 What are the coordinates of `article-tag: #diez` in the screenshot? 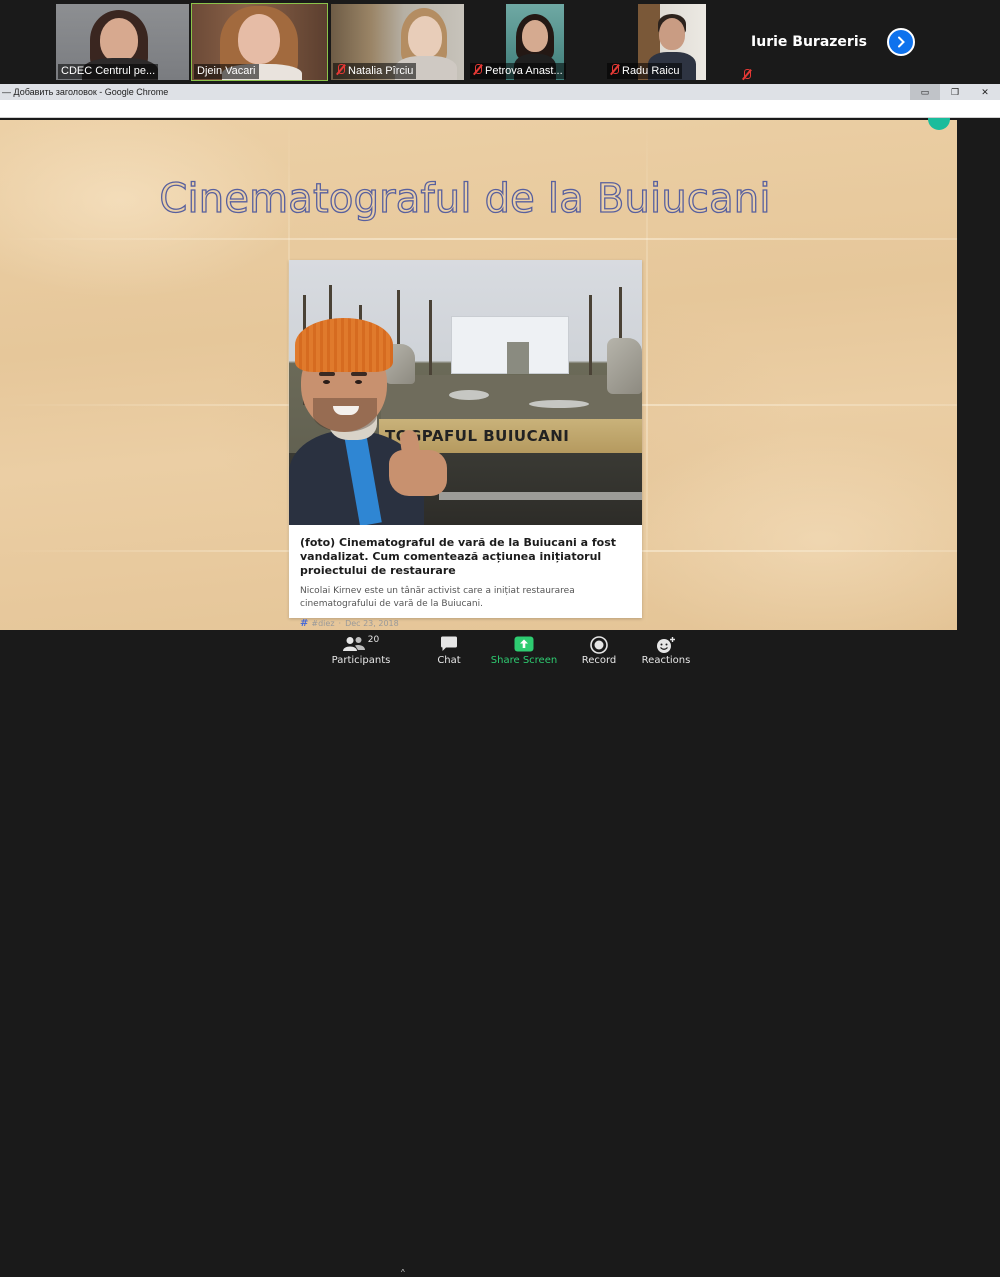 It's located at (322, 623).